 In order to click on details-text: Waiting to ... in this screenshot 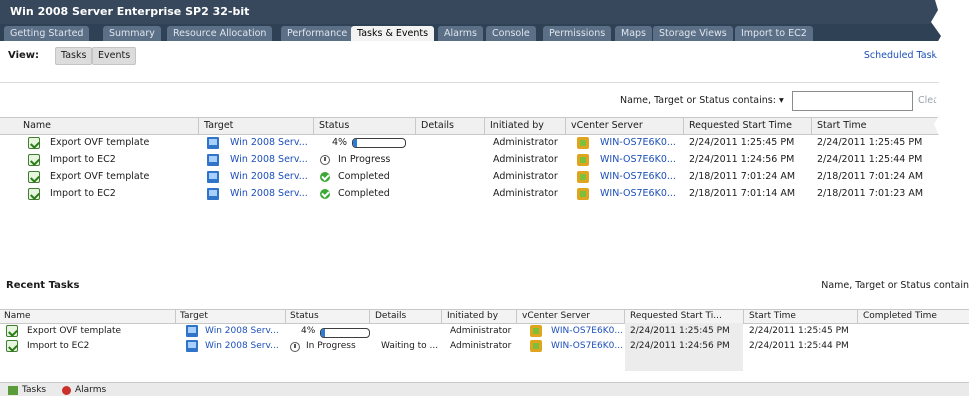, I will do `click(410, 346)`.